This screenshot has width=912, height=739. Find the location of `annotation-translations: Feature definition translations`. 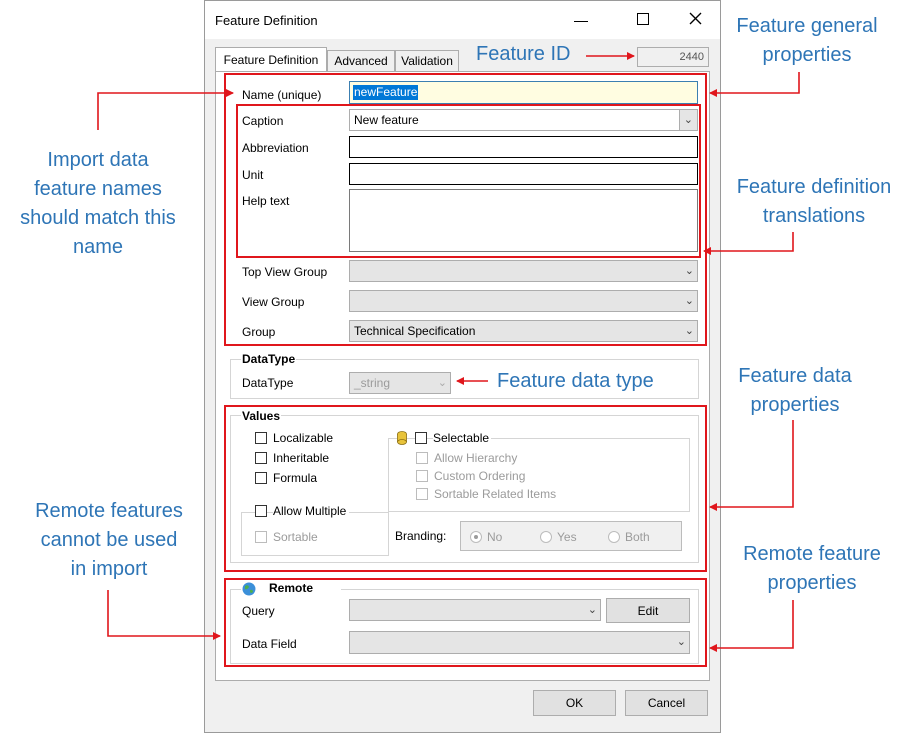

annotation-translations: Feature definition translations is located at coordinates (814, 201).